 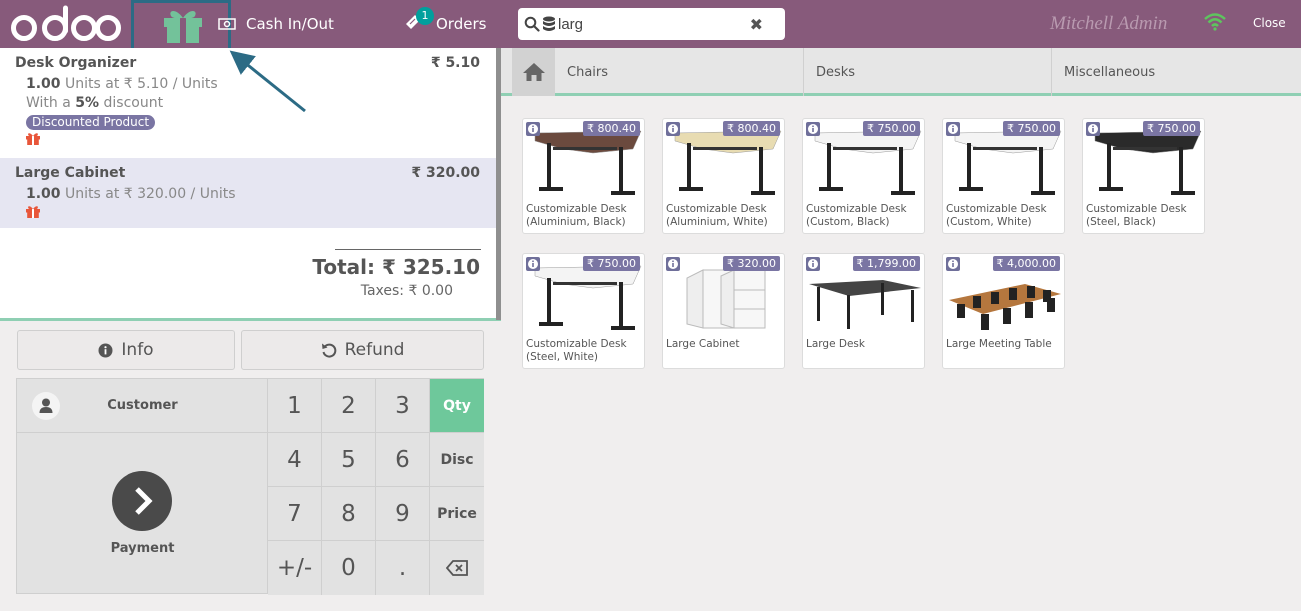 What do you see at coordinates (105, 350) in the screenshot?
I see `info-icon` at bounding box center [105, 350].